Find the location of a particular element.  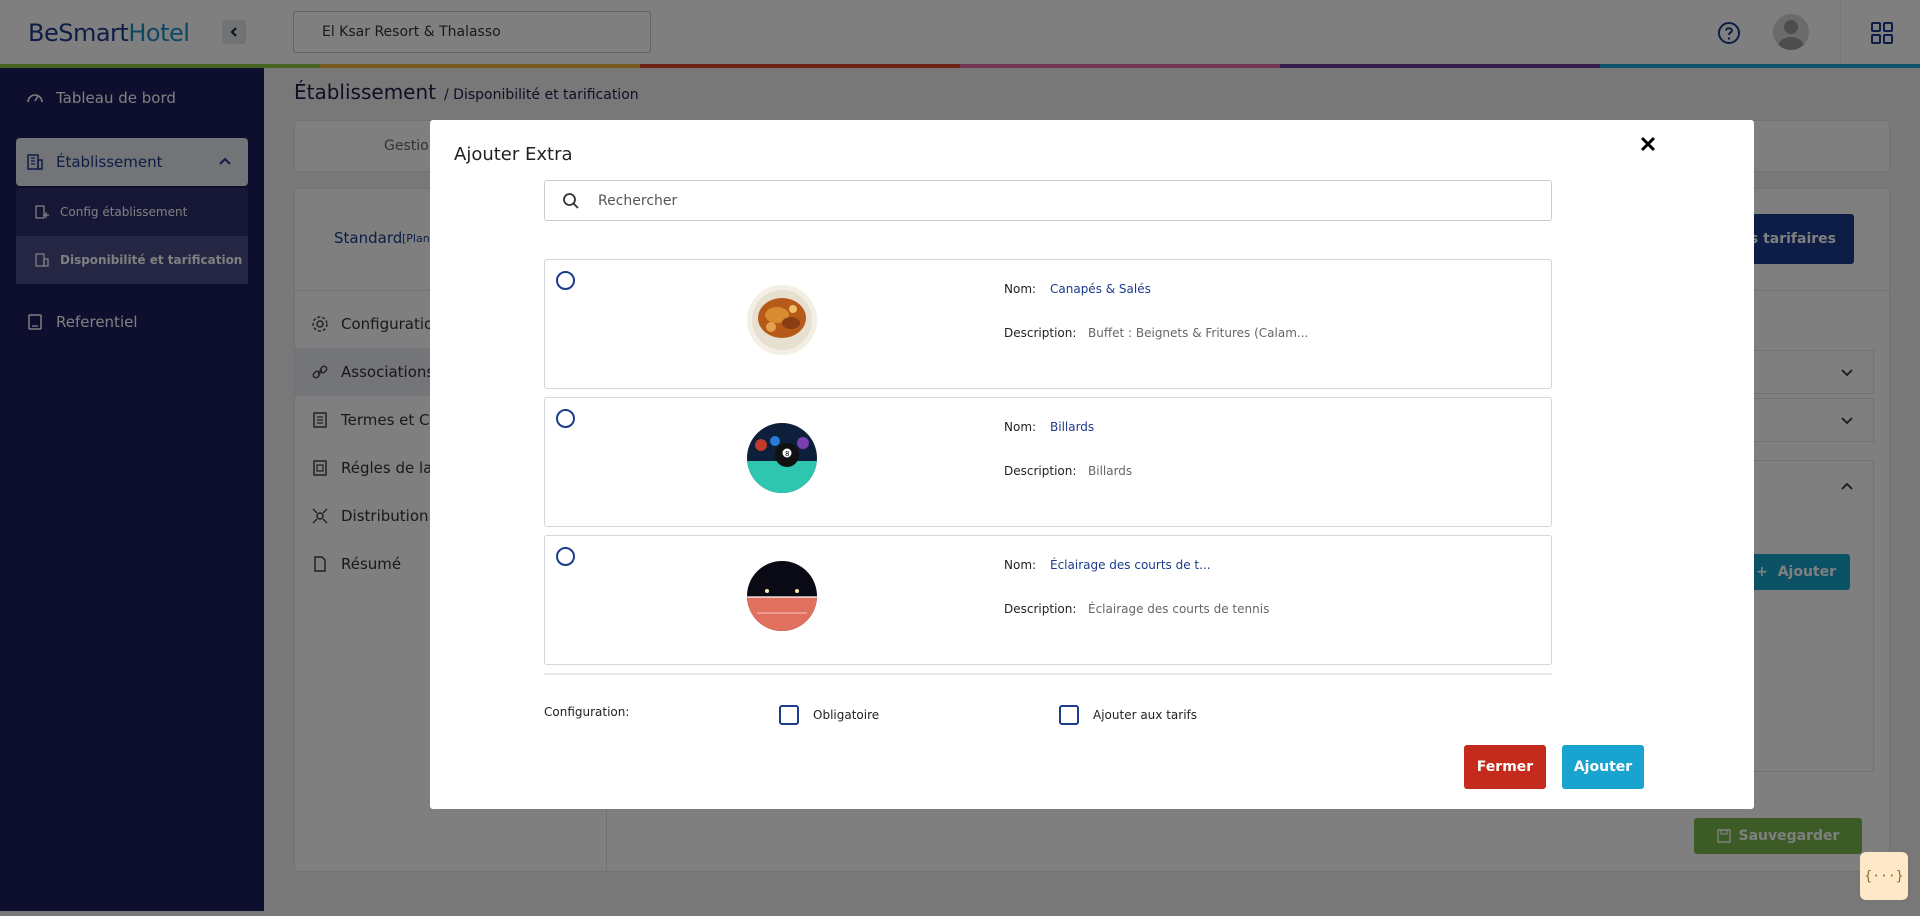

search-input is located at coordinates (1048, 200).